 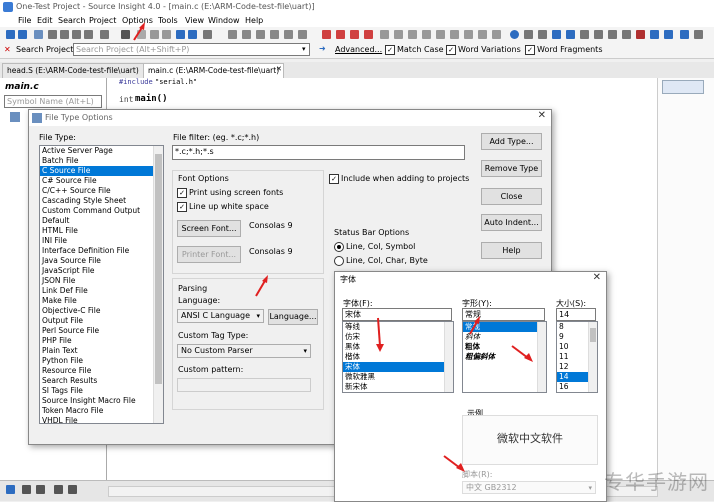 I want to click on arrow-font-name, so click(x=379, y=332).